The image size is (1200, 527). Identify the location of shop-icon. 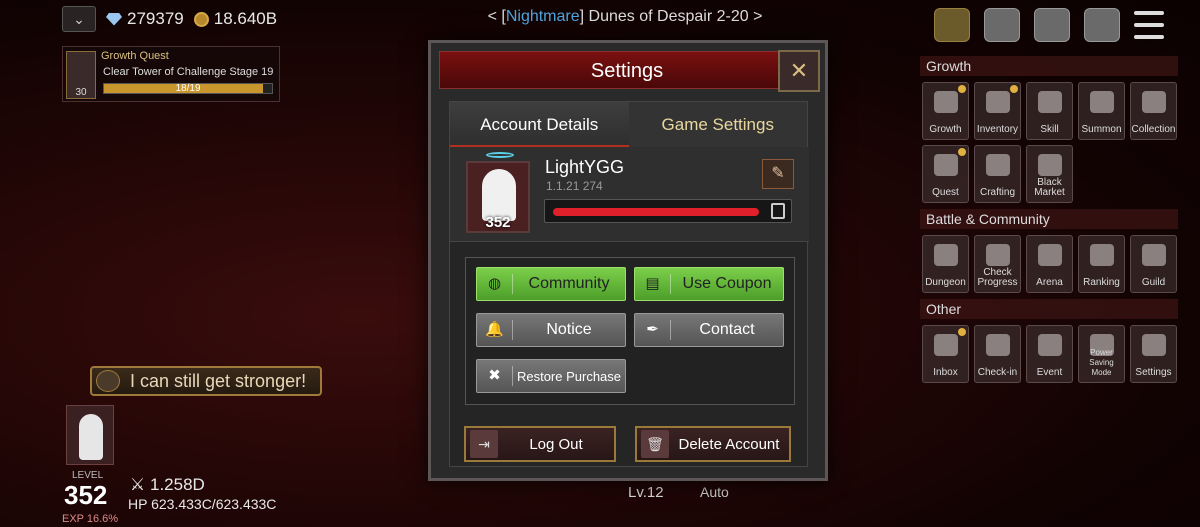
(1052, 25).